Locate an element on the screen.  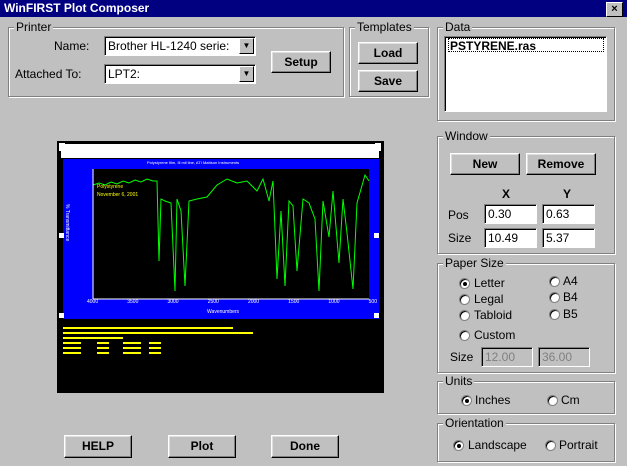
close-icon: × is located at coordinates (614, 9).